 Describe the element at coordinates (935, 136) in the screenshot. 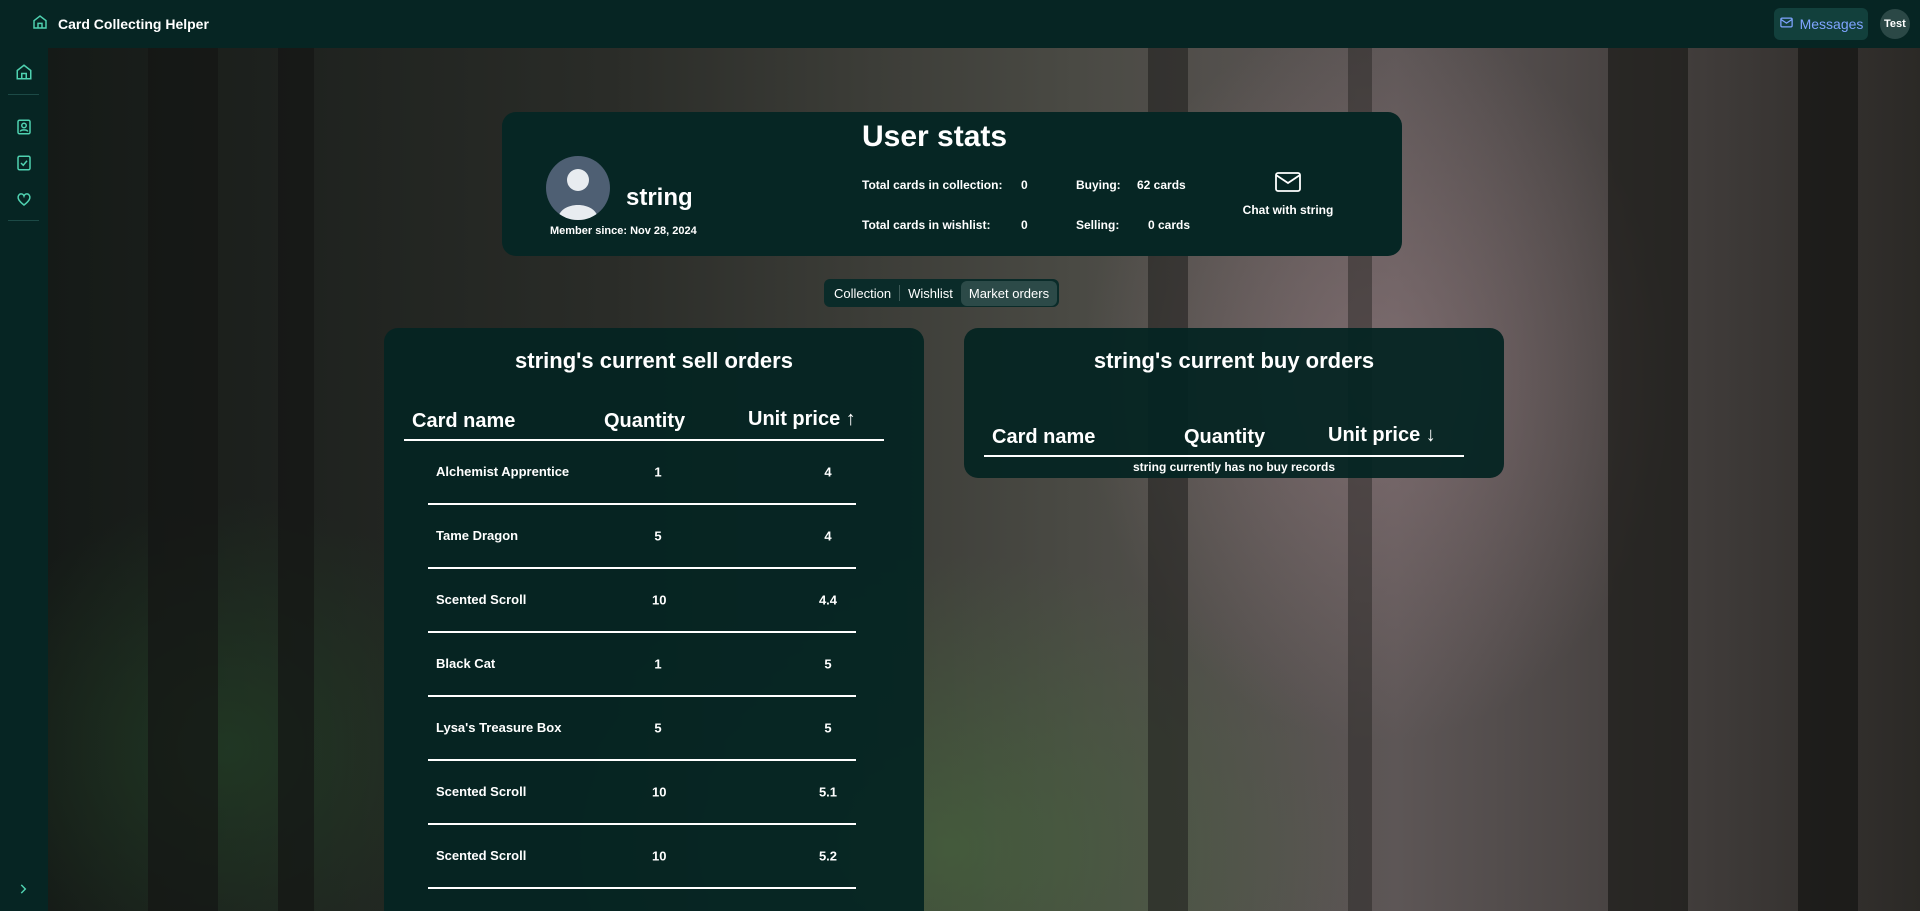

I see `stats-title: User stats` at that location.